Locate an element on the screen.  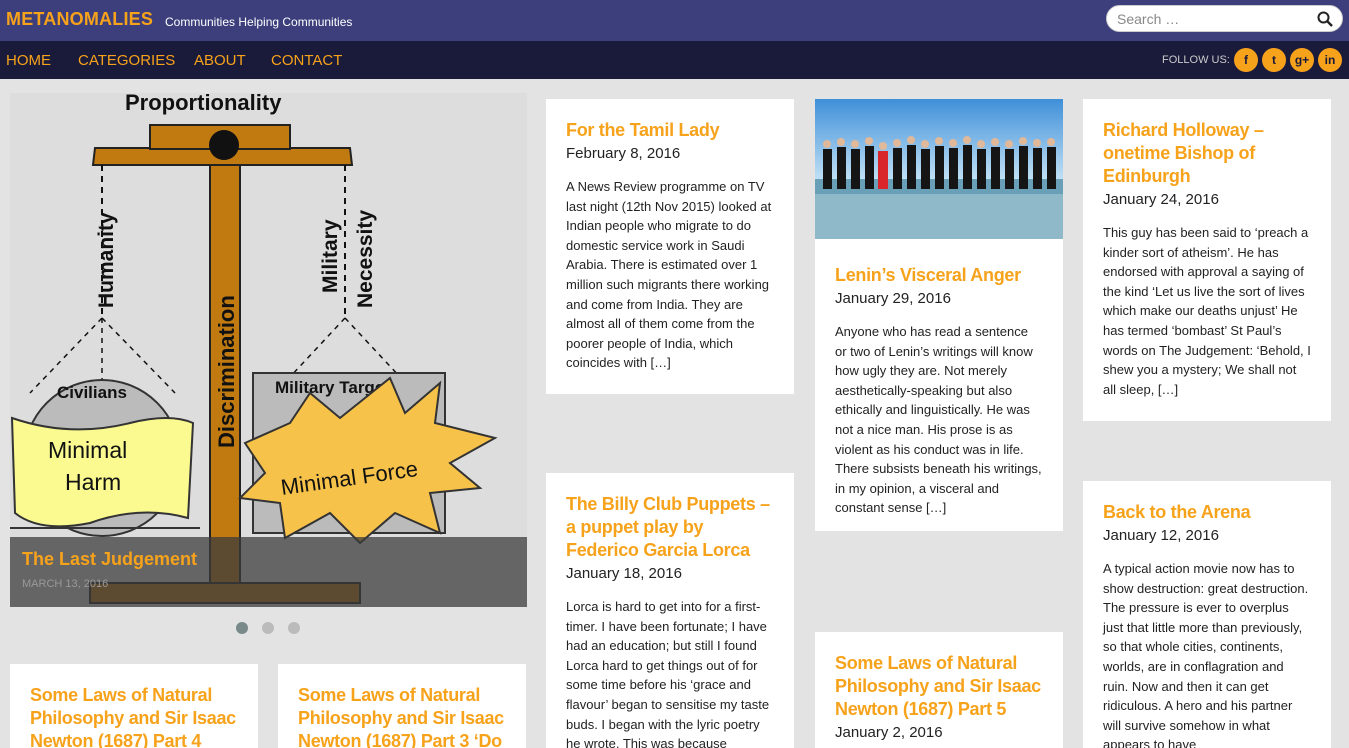
post-date: January 24, 2016 is located at coordinates (1161, 199).